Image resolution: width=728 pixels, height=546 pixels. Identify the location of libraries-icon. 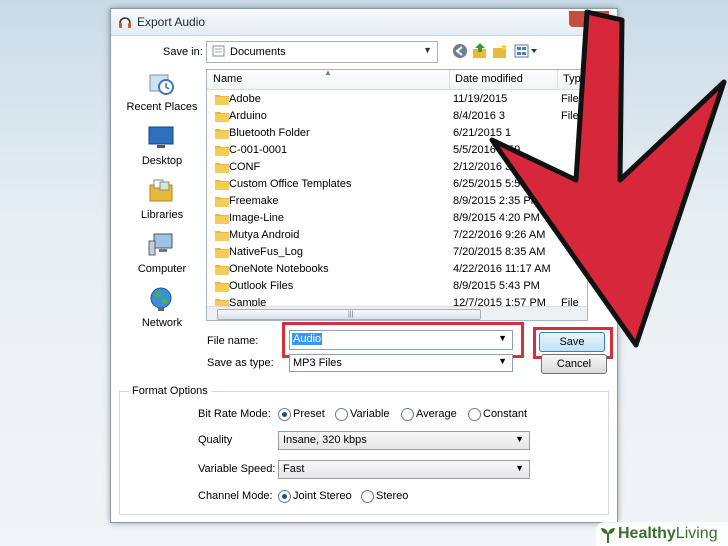
(161, 190).